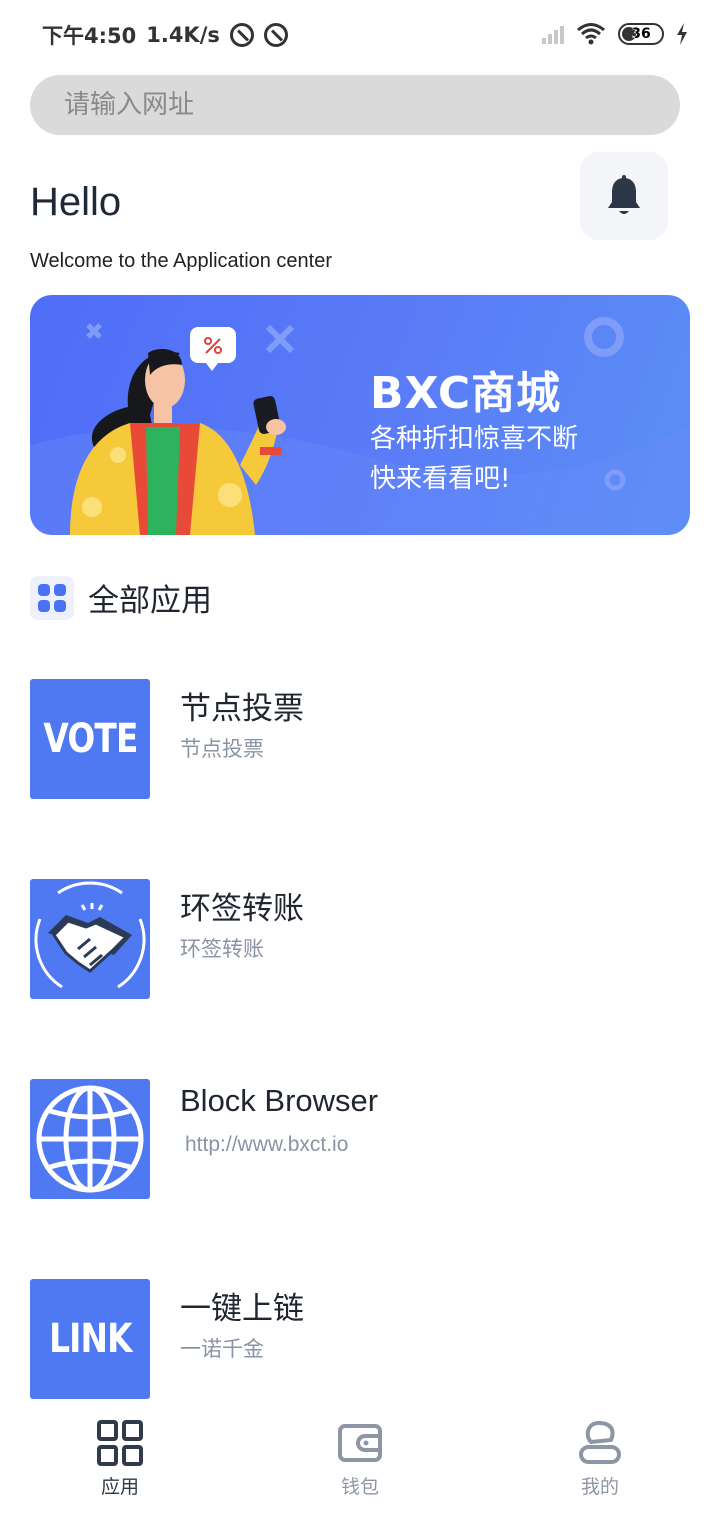  I want to click on network-speed: 1.4K/s, so click(183, 35).